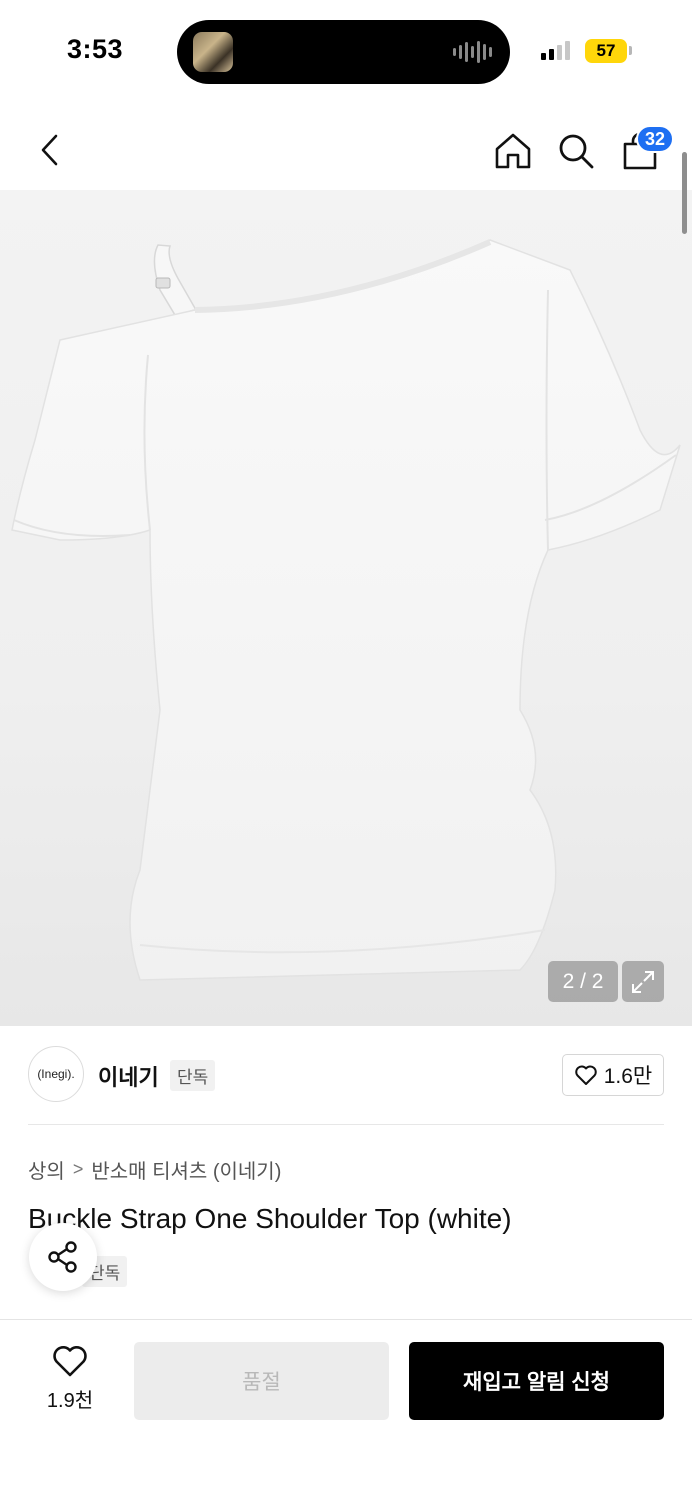 The height and width of the screenshot is (1500, 692). I want to click on home-button, so click(513, 151).